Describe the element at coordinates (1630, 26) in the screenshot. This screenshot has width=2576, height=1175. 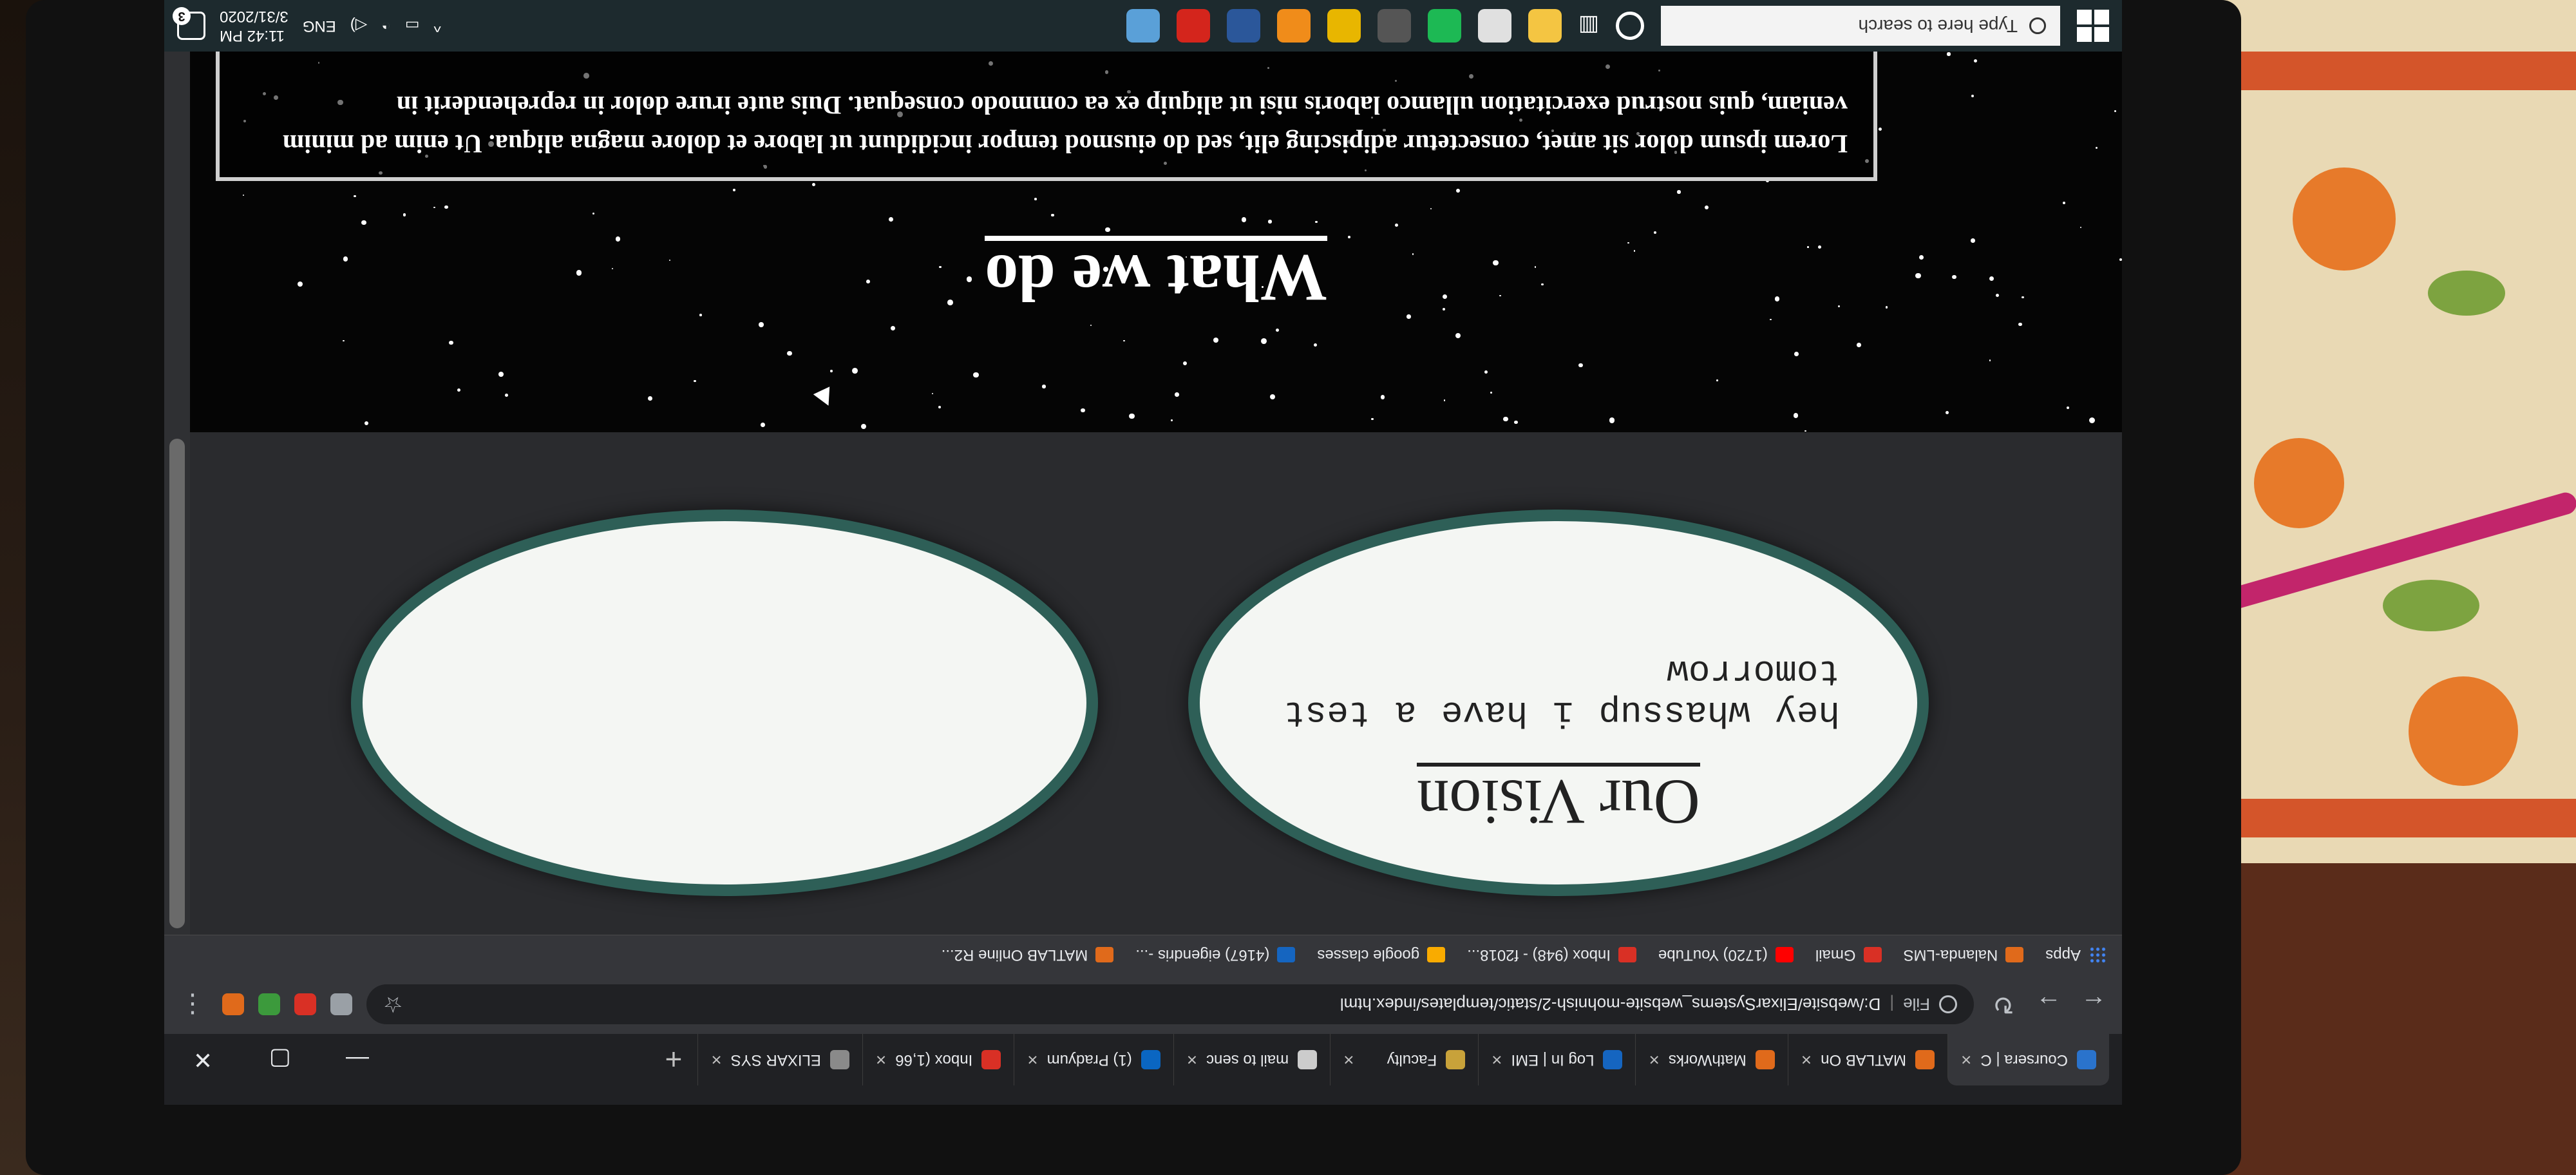
I see `cortana-icon` at that location.